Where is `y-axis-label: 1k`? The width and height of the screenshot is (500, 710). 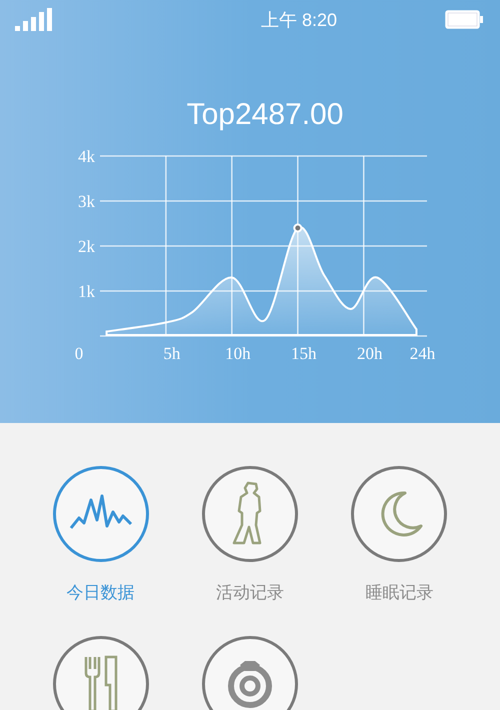 y-axis-label: 1k is located at coordinates (86, 291).